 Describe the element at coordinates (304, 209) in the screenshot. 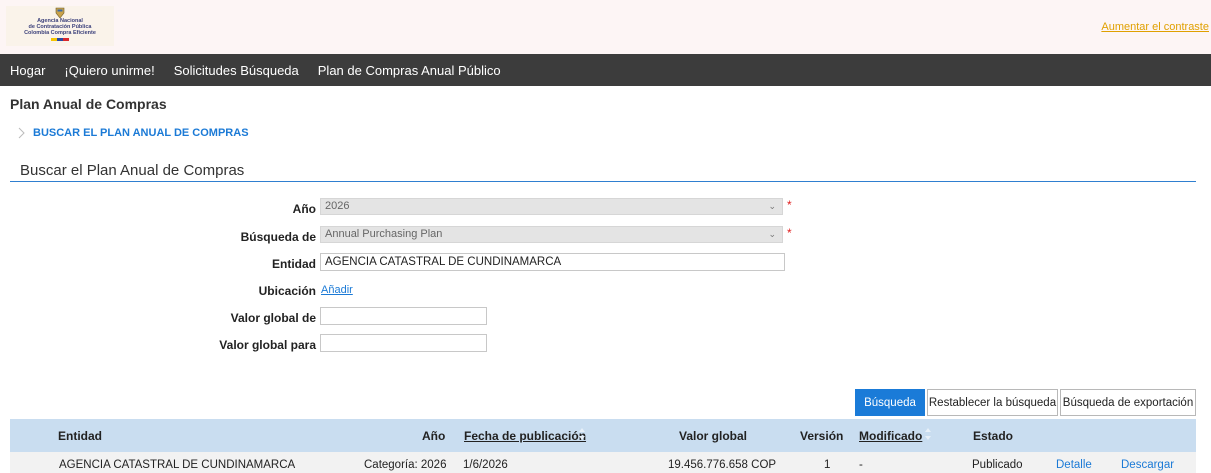

I see `year-label: Año` at that location.